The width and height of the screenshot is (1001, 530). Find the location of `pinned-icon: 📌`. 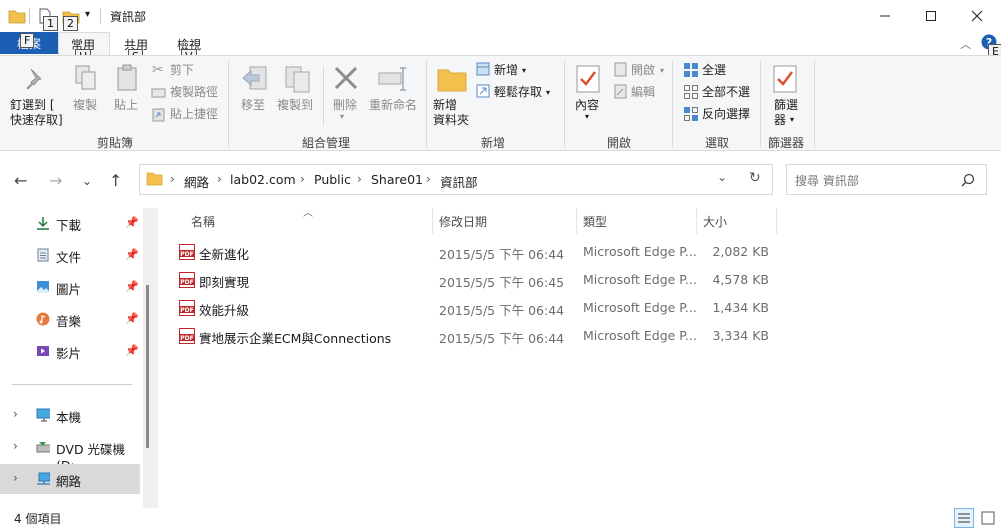

pinned-icon: 📌 is located at coordinates (132, 254).